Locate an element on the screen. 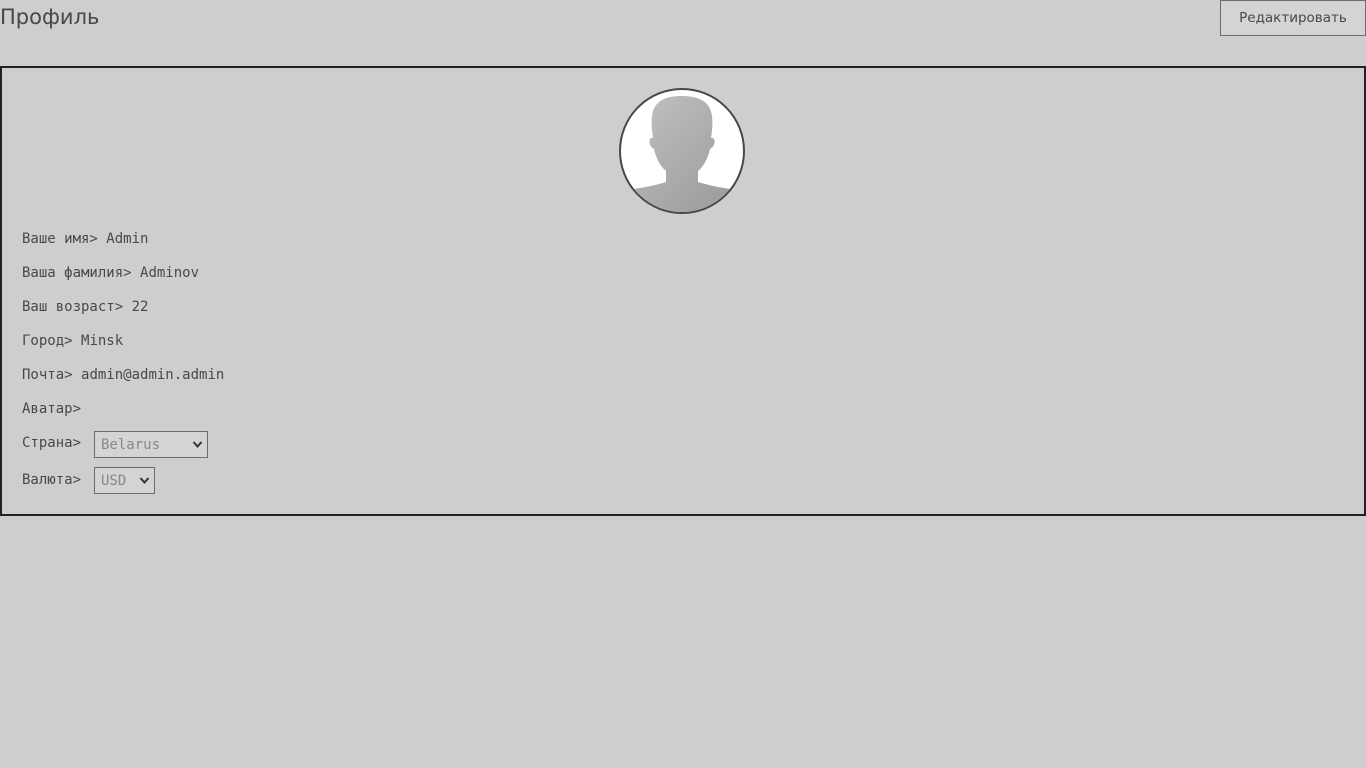 The image size is (1366, 768). city-label: Город> is located at coordinates (47, 341).